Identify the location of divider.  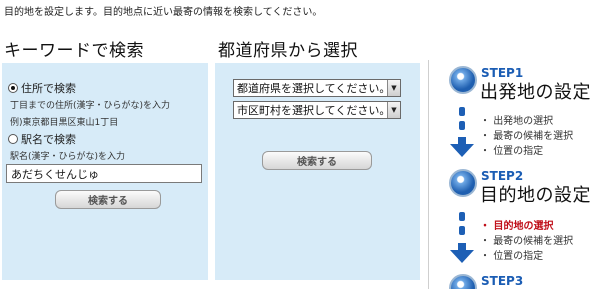
(428, 174).